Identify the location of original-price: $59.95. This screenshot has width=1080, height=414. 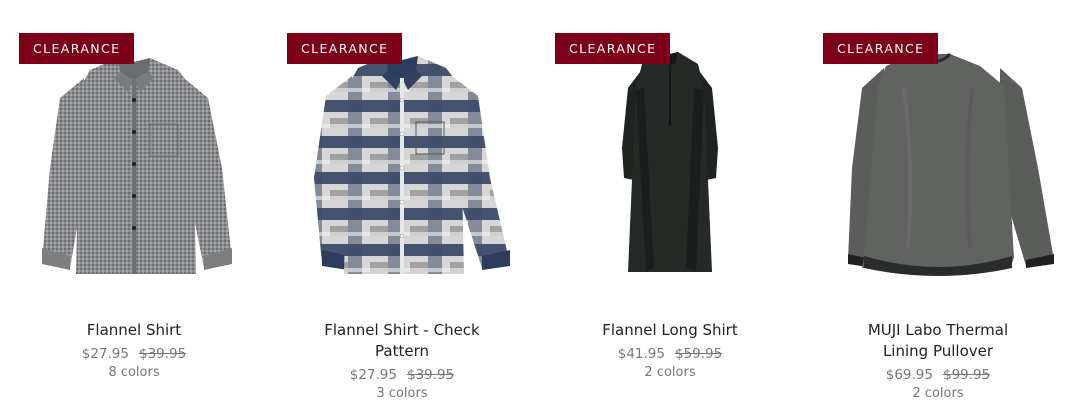
(699, 354).